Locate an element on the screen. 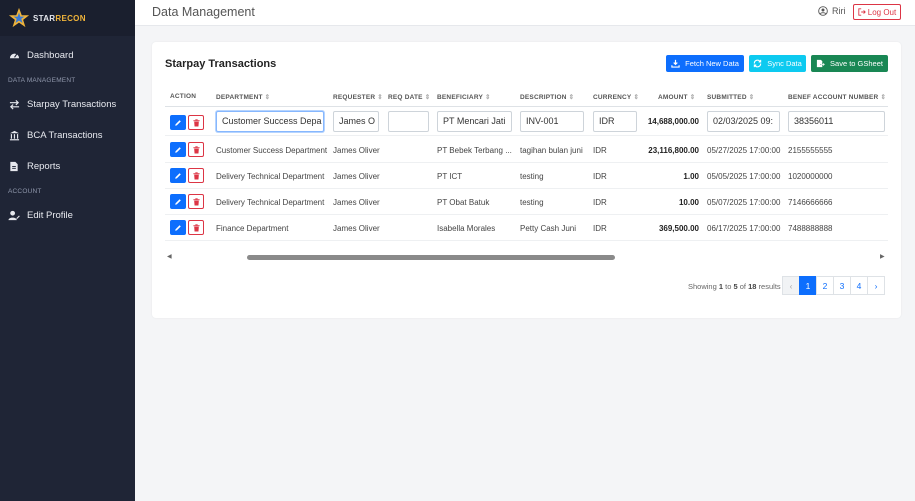 The image size is (915, 501). sign-out-icon is located at coordinates (862, 12).